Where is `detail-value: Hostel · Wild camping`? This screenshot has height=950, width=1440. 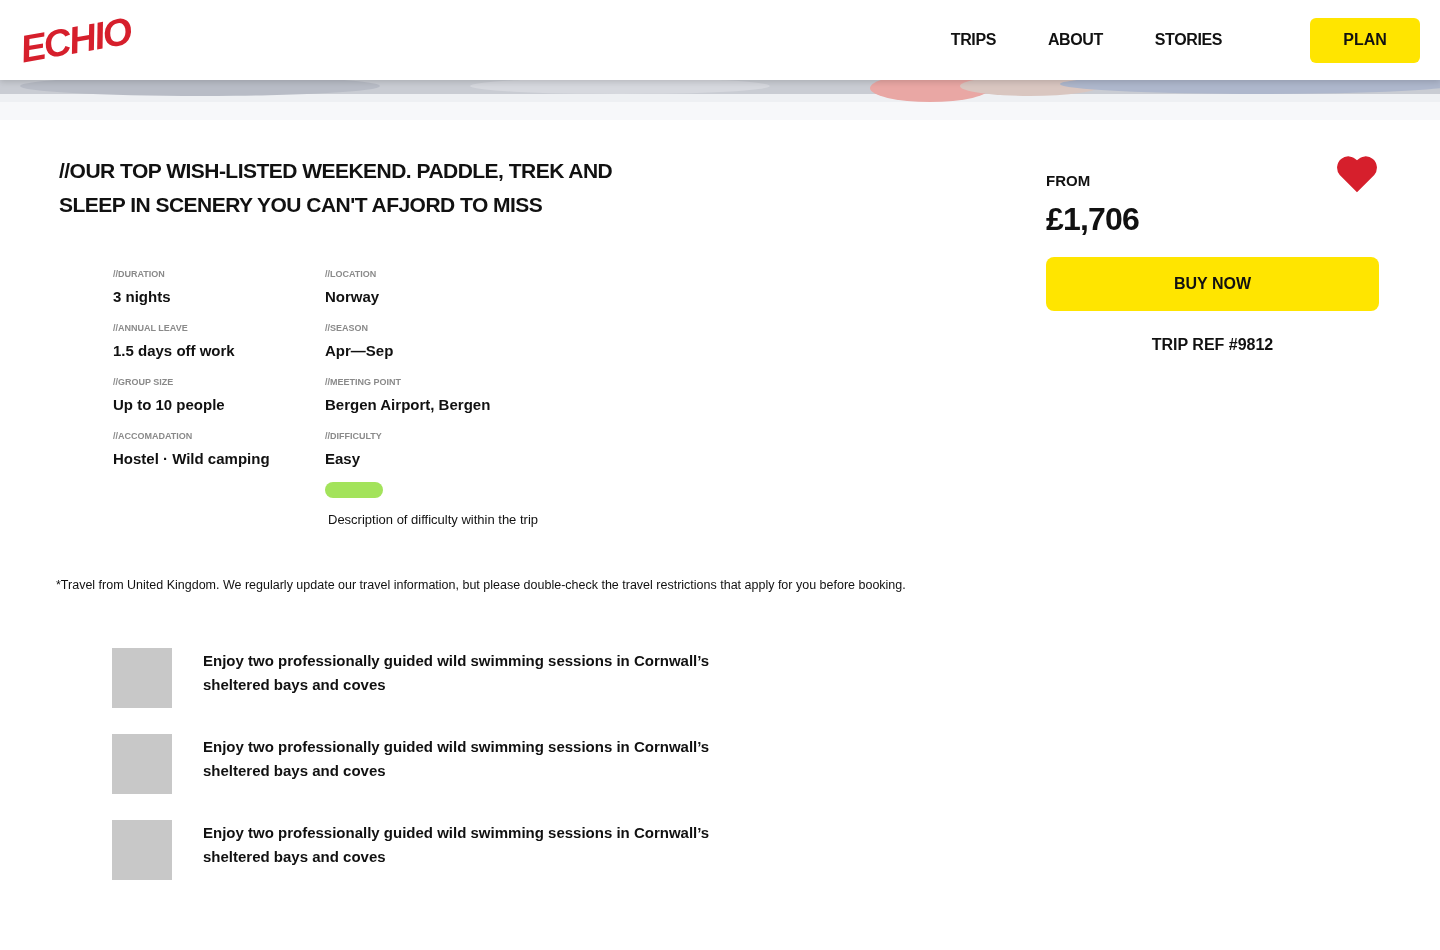
detail-value: Hostel · Wild camping is located at coordinates (192, 458).